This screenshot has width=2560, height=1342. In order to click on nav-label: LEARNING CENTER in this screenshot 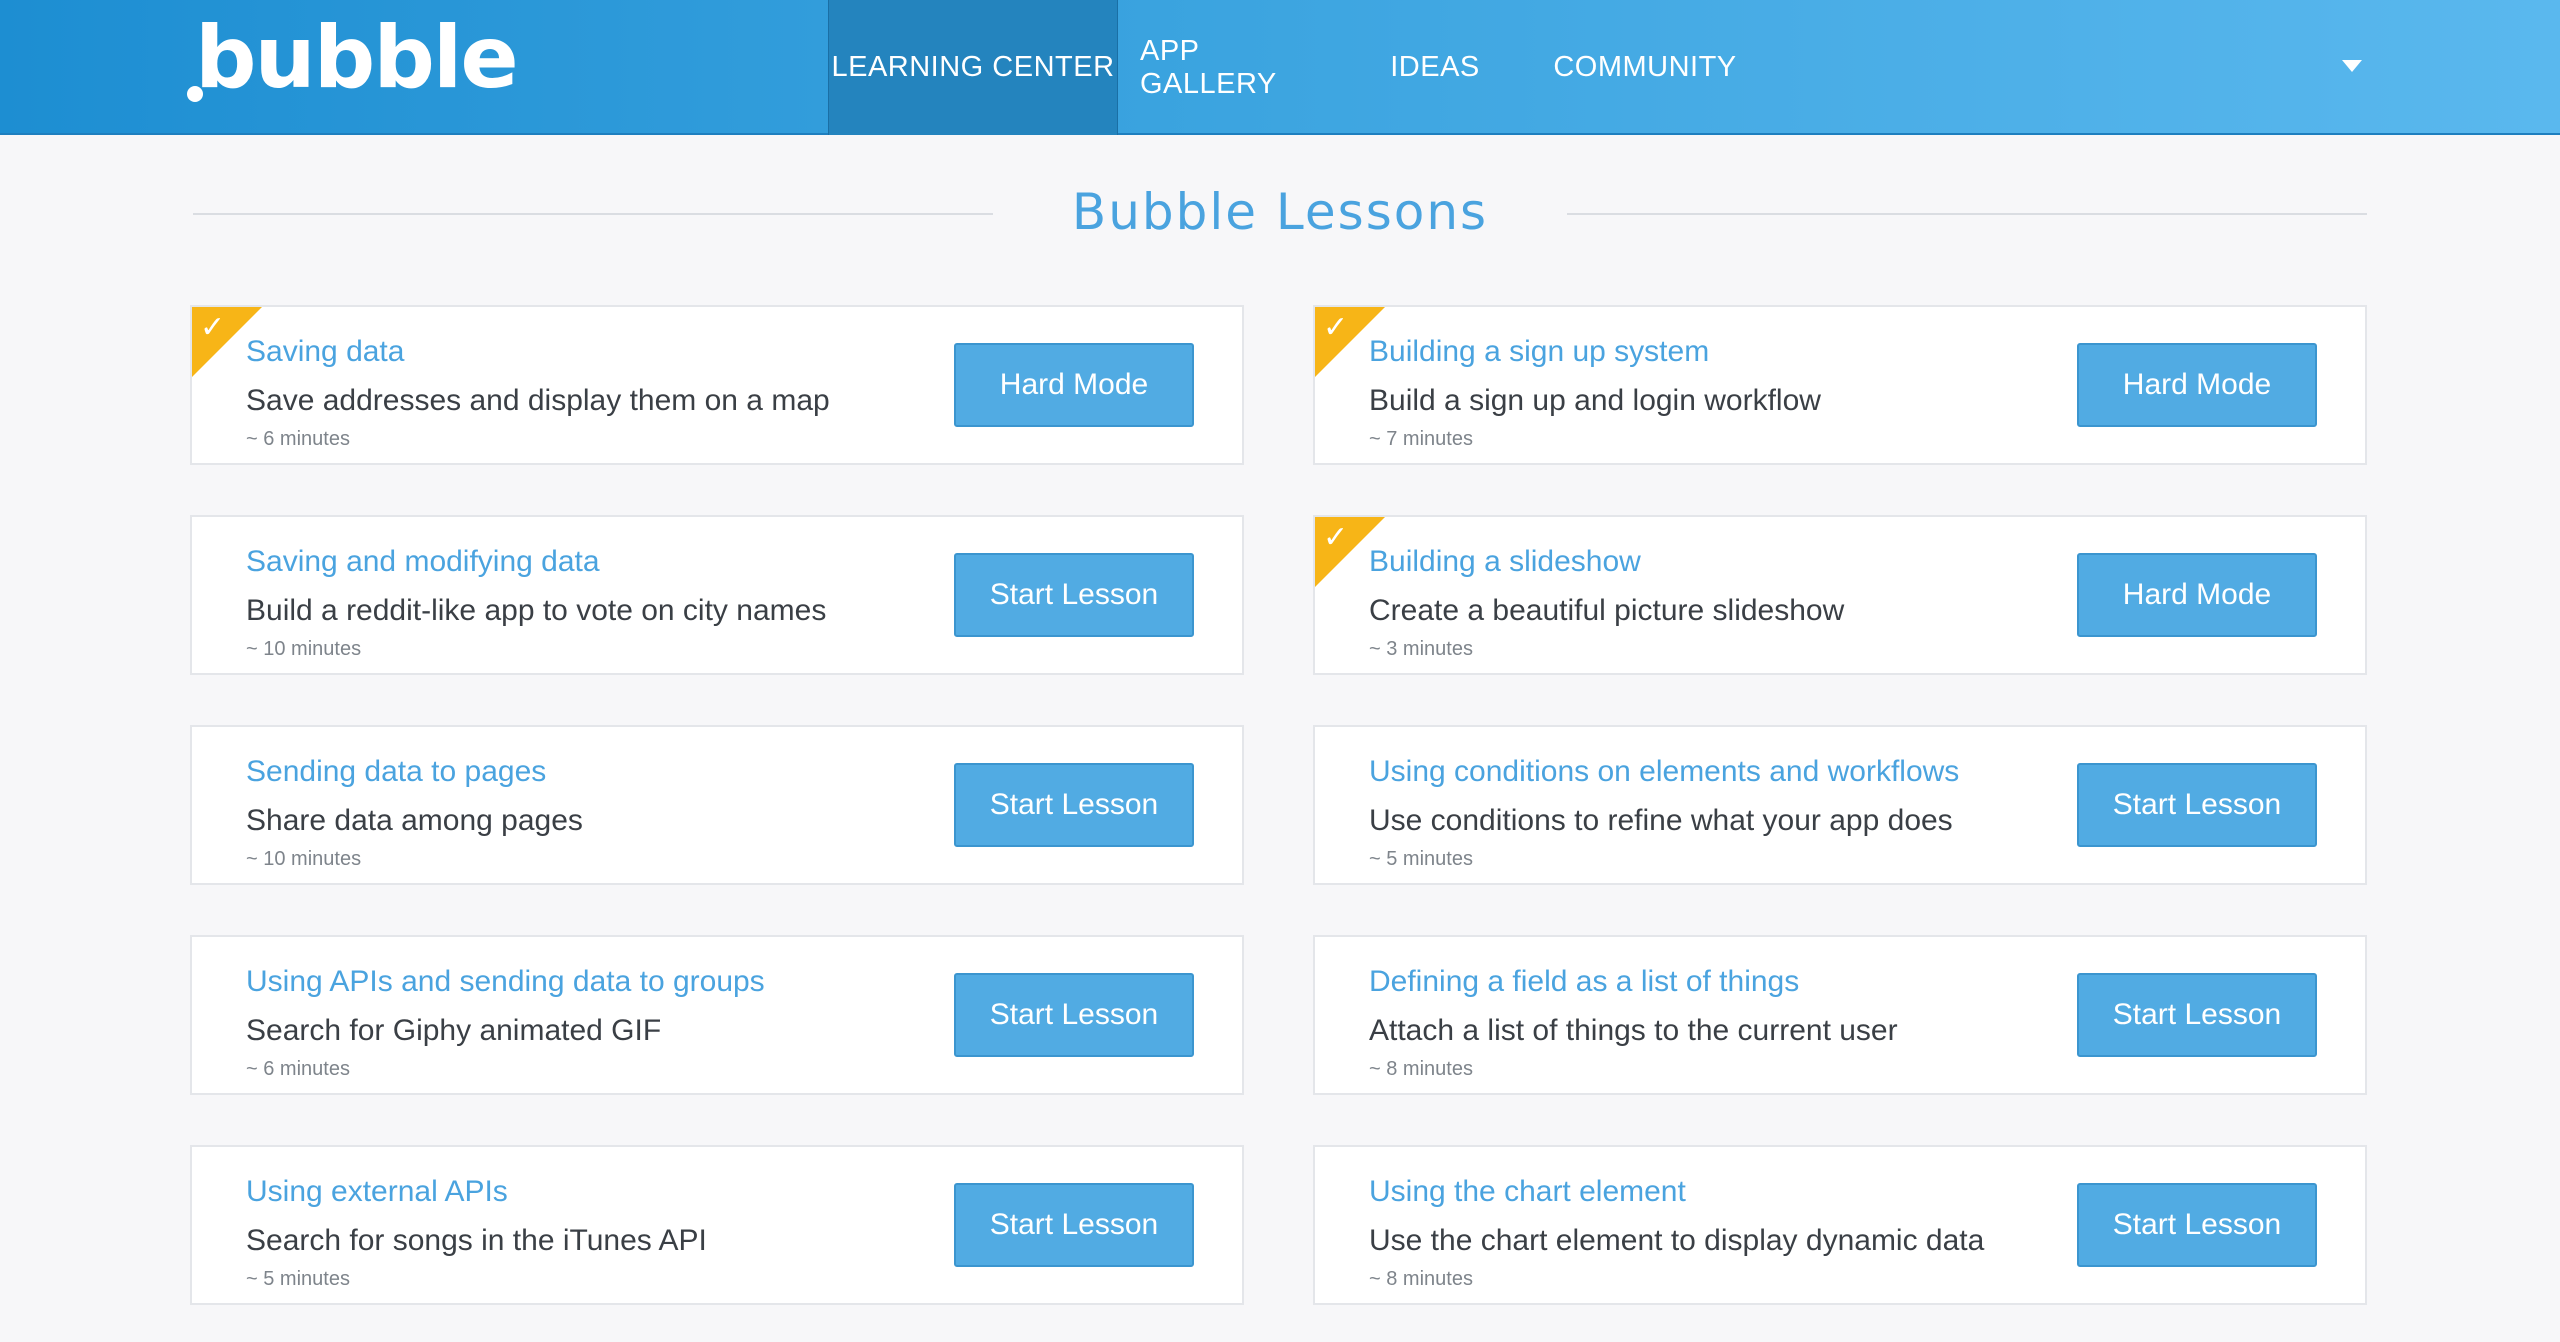, I will do `click(973, 67)`.